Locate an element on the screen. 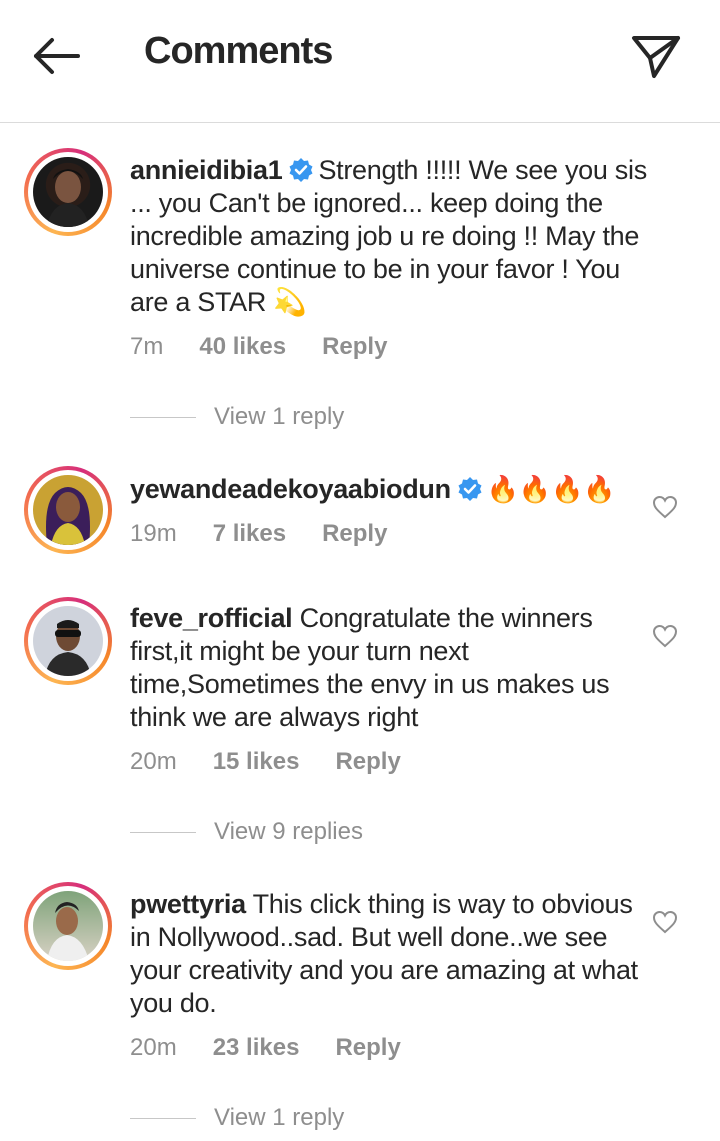 This screenshot has height=1141, width=720. comment-username: feve_rofficial is located at coordinates (211, 618).